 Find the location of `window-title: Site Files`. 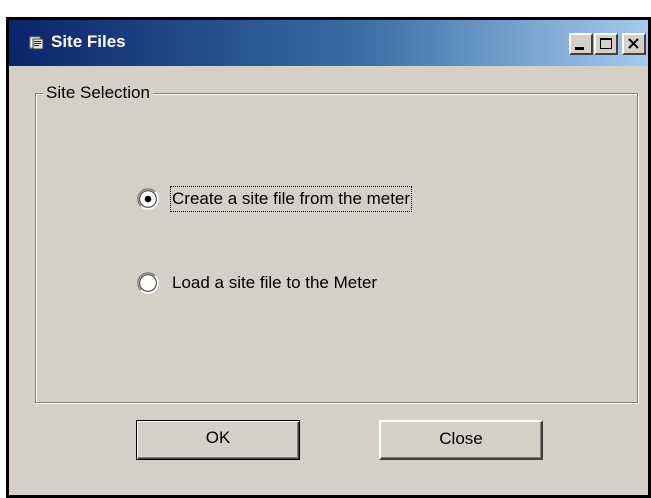

window-title: Site Files is located at coordinates (88, 41).